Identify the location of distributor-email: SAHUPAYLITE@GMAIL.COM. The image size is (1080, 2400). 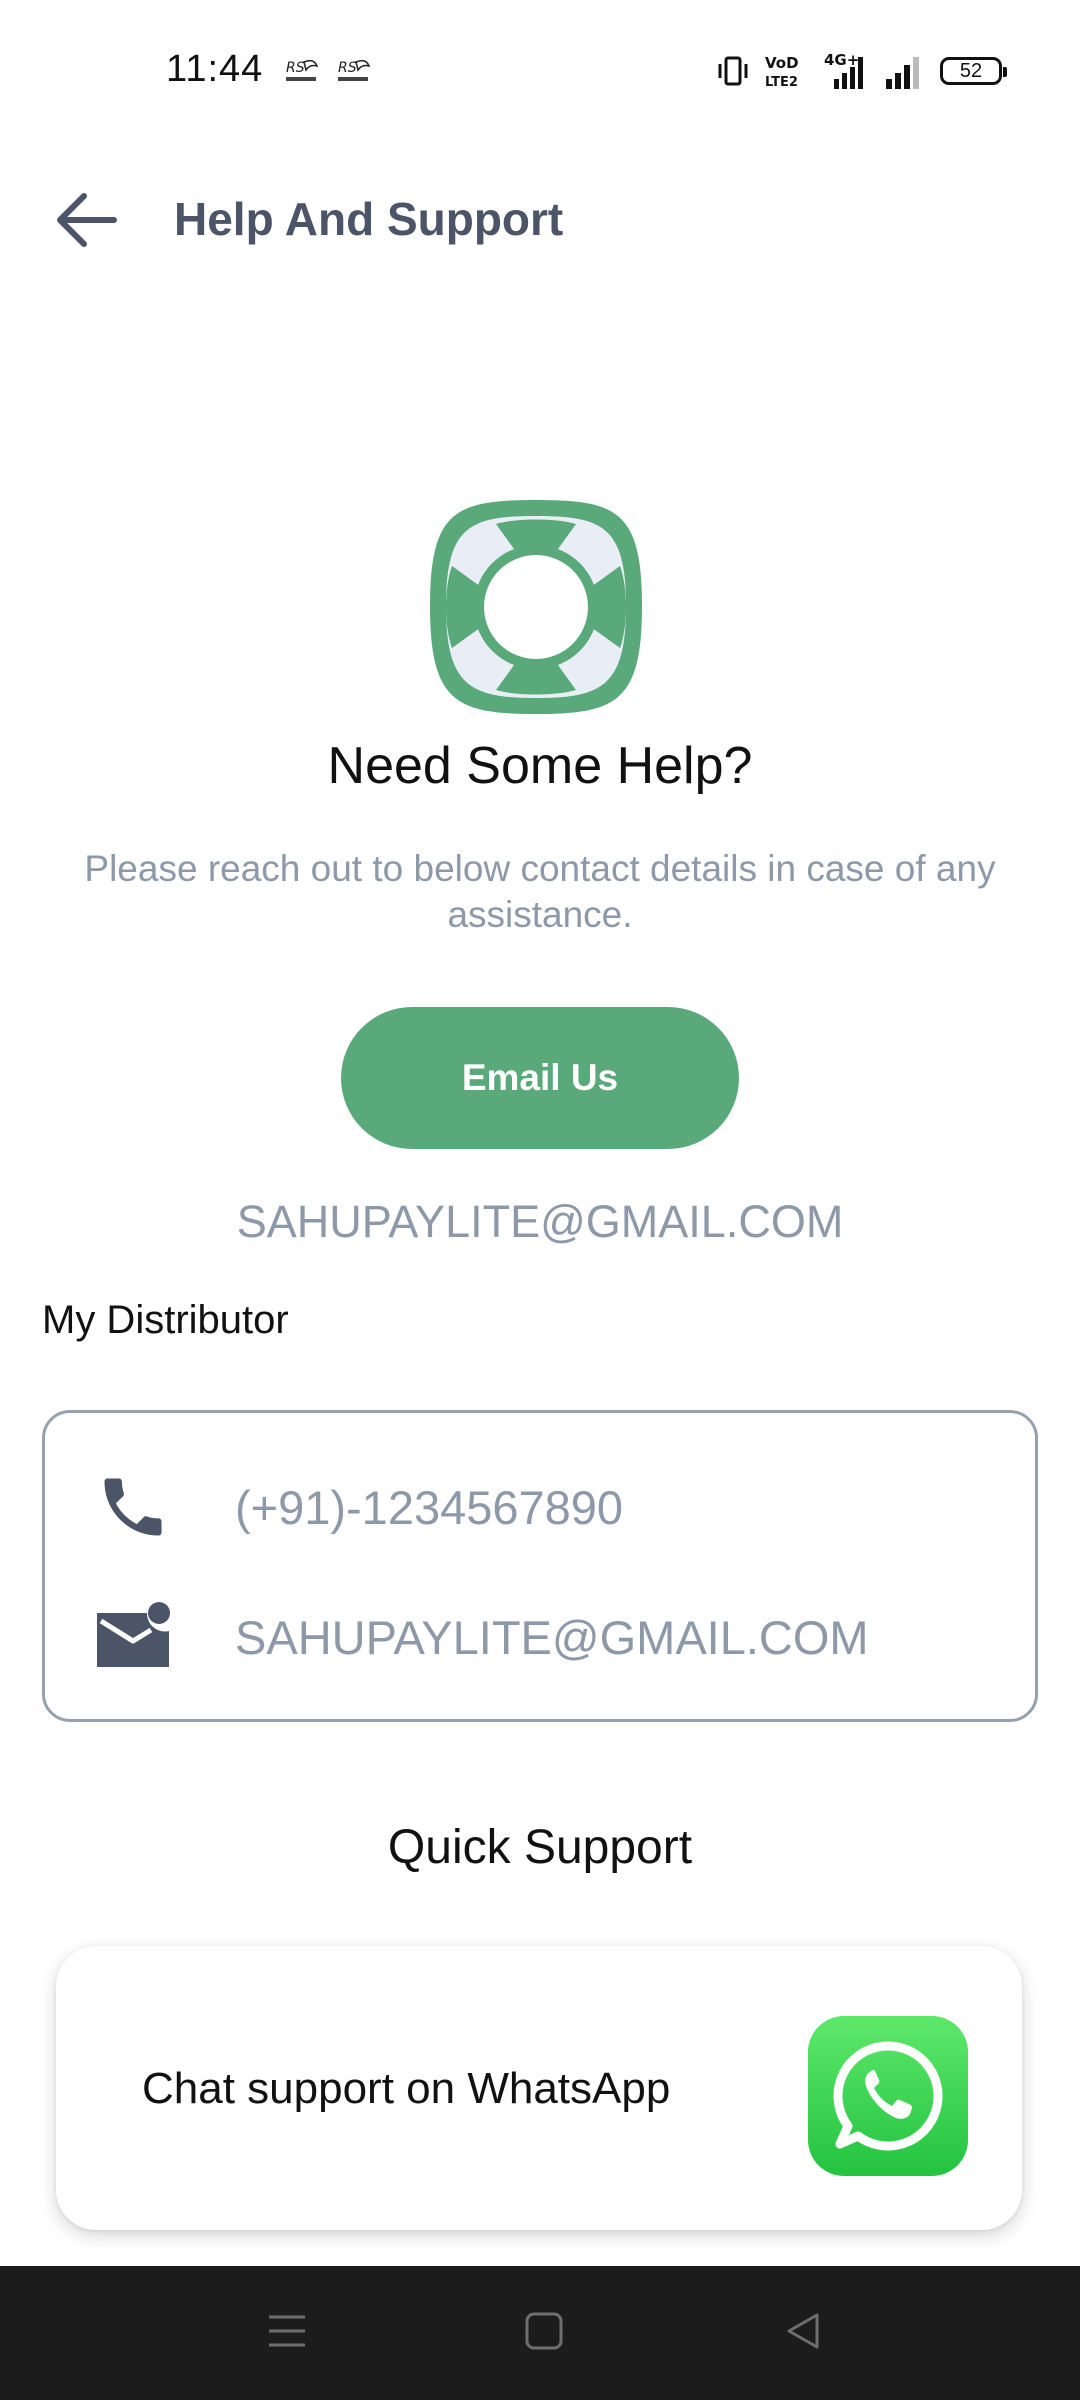
(552, 1637).